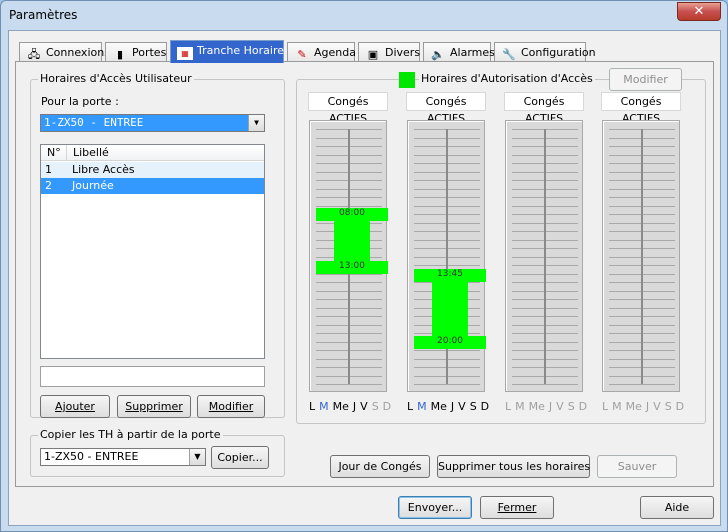  What do you see at coordinates (66, 153) in the screenshot?
I see `column-divider` at bounding box center [66, 153].